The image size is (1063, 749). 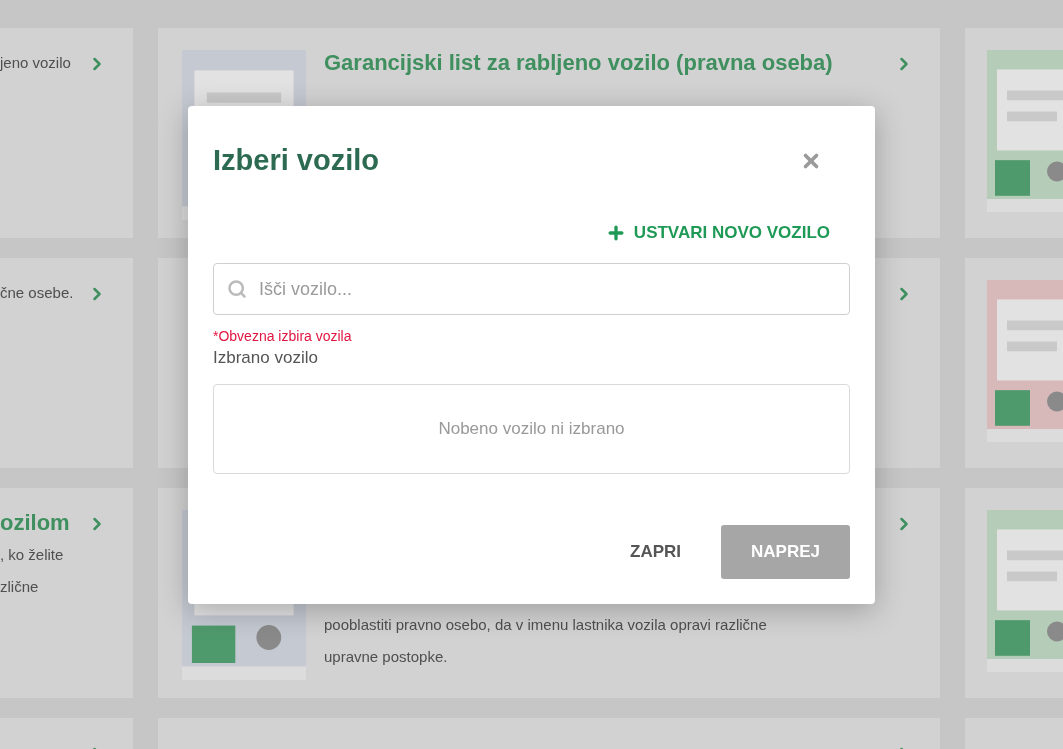 I want to click on card-text: čne osebe., so click(x=37, y=293).